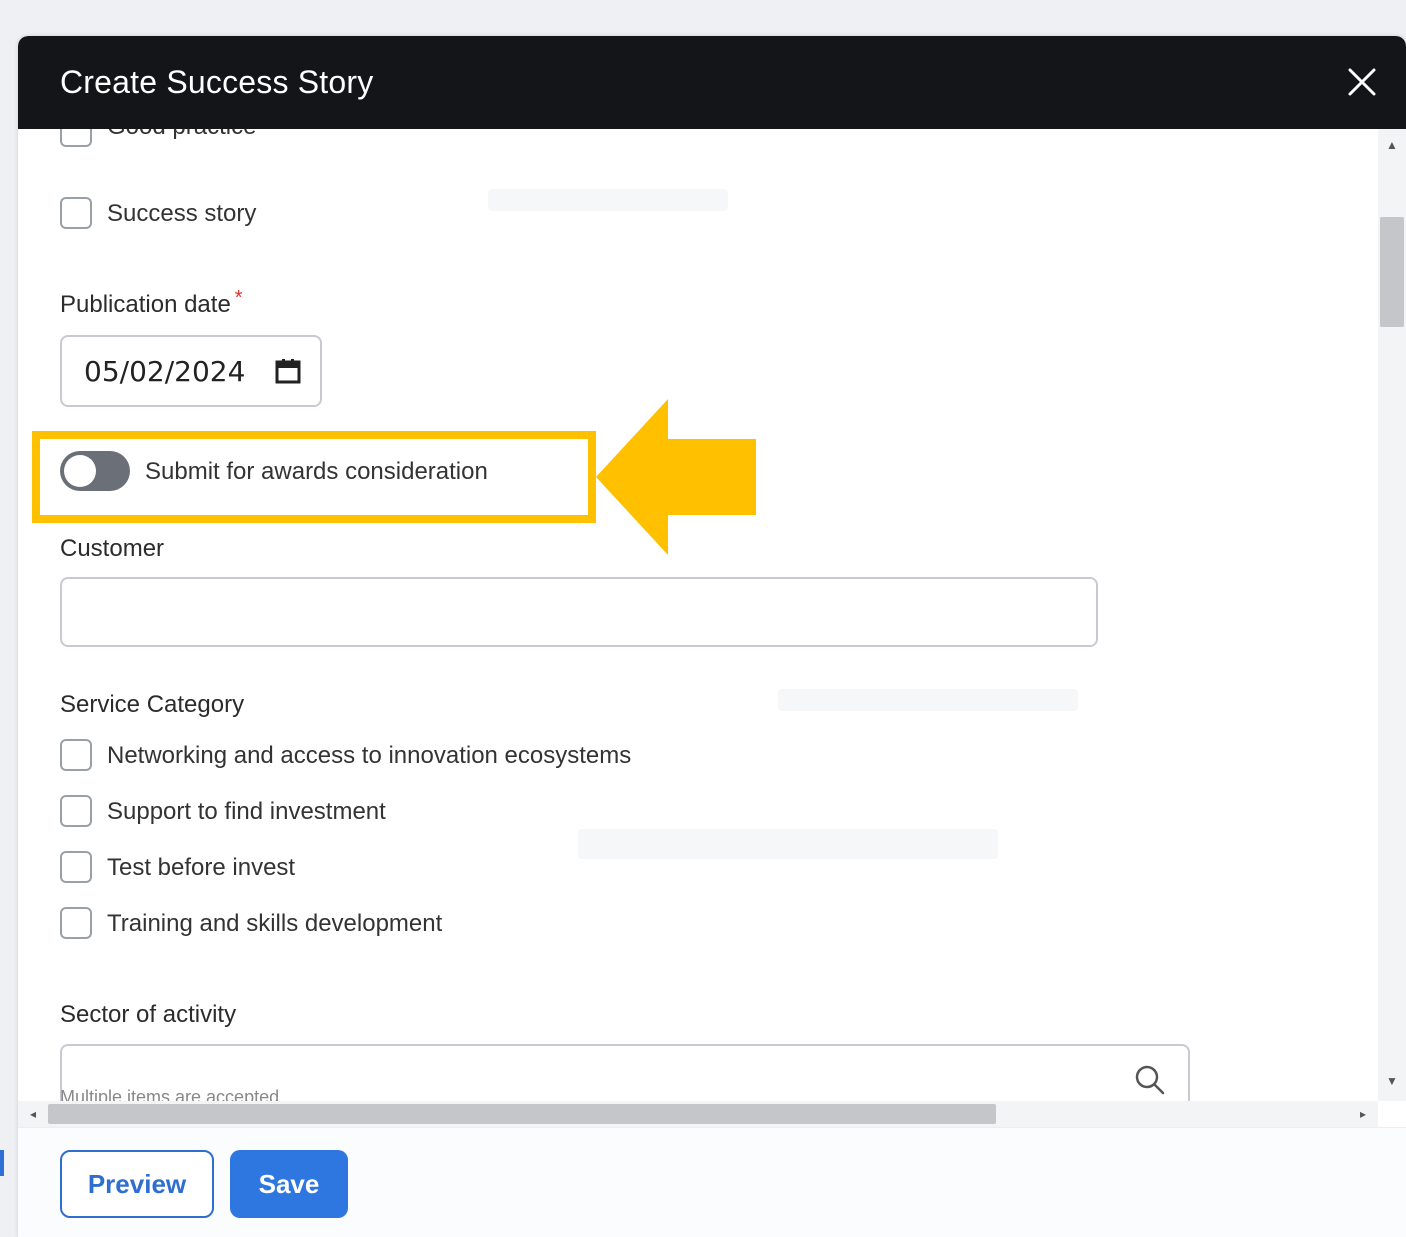 The image size is (1406, 1237). What do you see at coordinates (676, 477) in the screenshot?
I see `arrow-left-callout-icon` at bounding box center [676, 477].